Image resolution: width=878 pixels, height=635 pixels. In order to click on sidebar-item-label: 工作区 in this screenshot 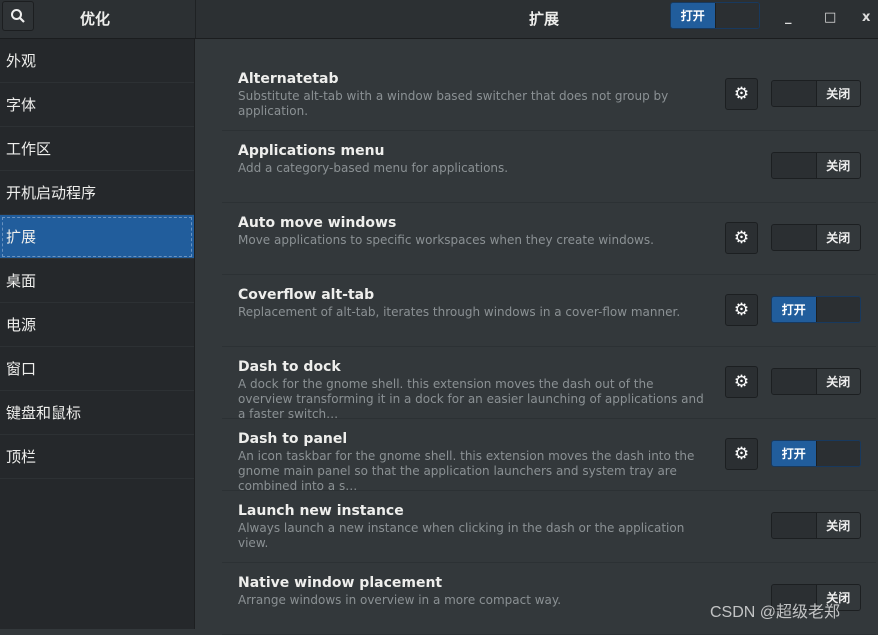, I will do `click(29, 149)`.